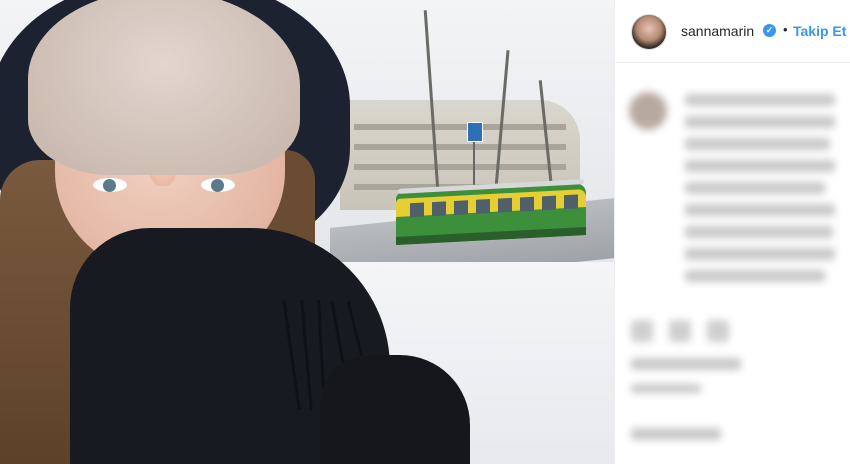 This screenshot has width=850, height=464. Describe the element at coordinates (491, 212) in the screenshot. I see `photo-tram` at that location.